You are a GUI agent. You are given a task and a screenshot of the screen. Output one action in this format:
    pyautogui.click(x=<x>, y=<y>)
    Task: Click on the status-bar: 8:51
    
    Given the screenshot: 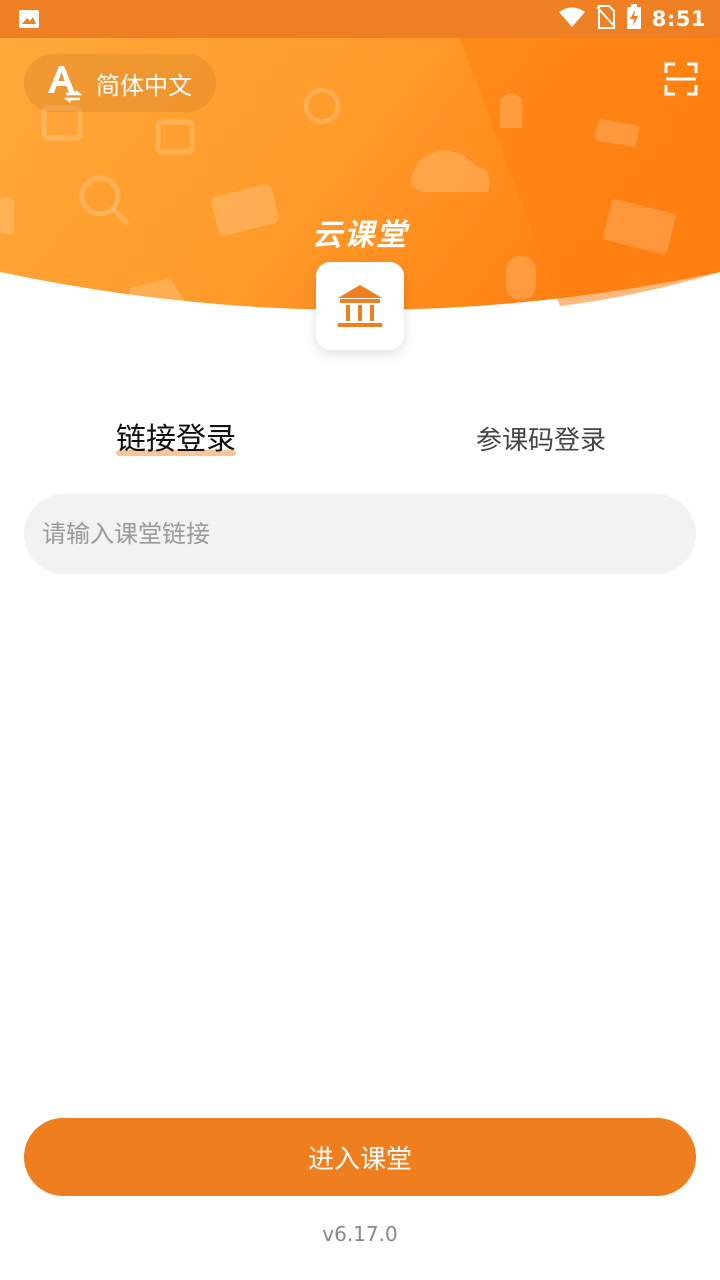 What is the action you would take?
    pyautogui.click(x=360, y=19)
    